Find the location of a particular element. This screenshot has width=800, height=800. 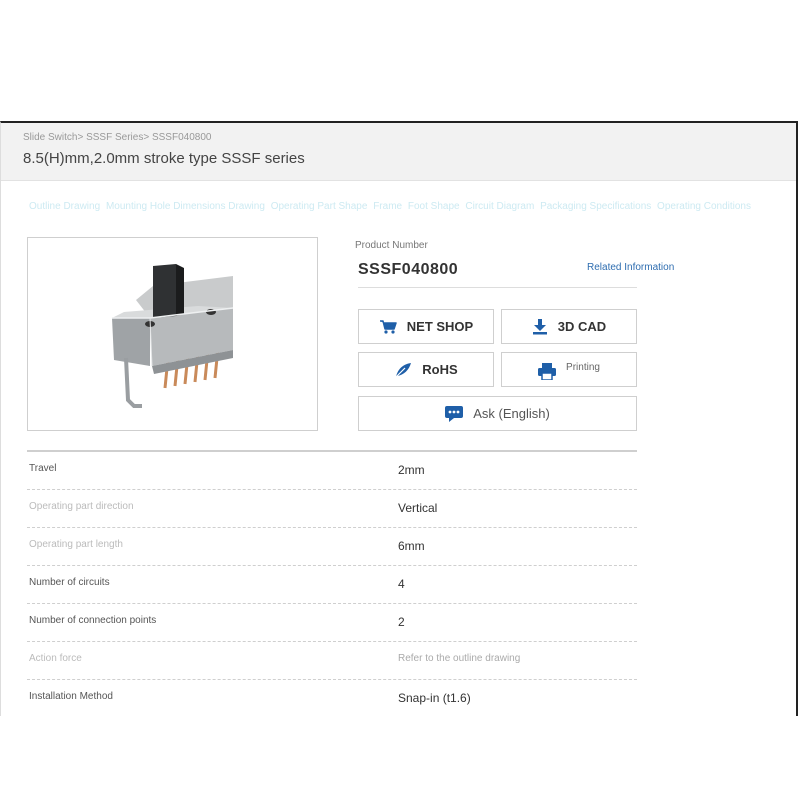

nav-operating-part-shape: Operating Part Shape is located at coordinates (319, 206).